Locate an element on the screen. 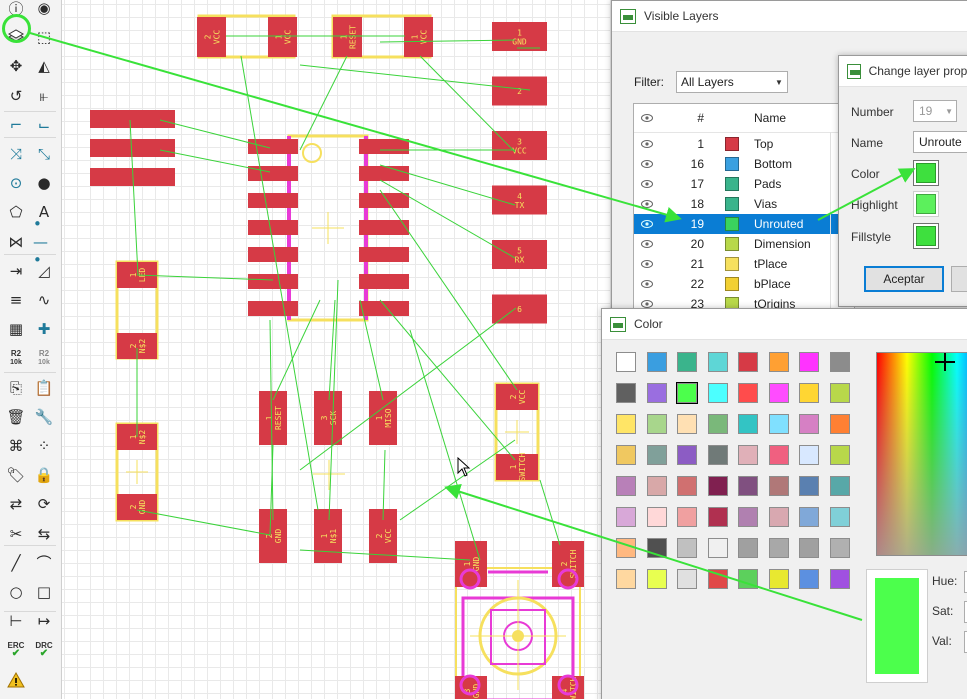 The height and width of the screenshot is (699, 967). miter-icon: ◿ is located at coordinates (44, 271).